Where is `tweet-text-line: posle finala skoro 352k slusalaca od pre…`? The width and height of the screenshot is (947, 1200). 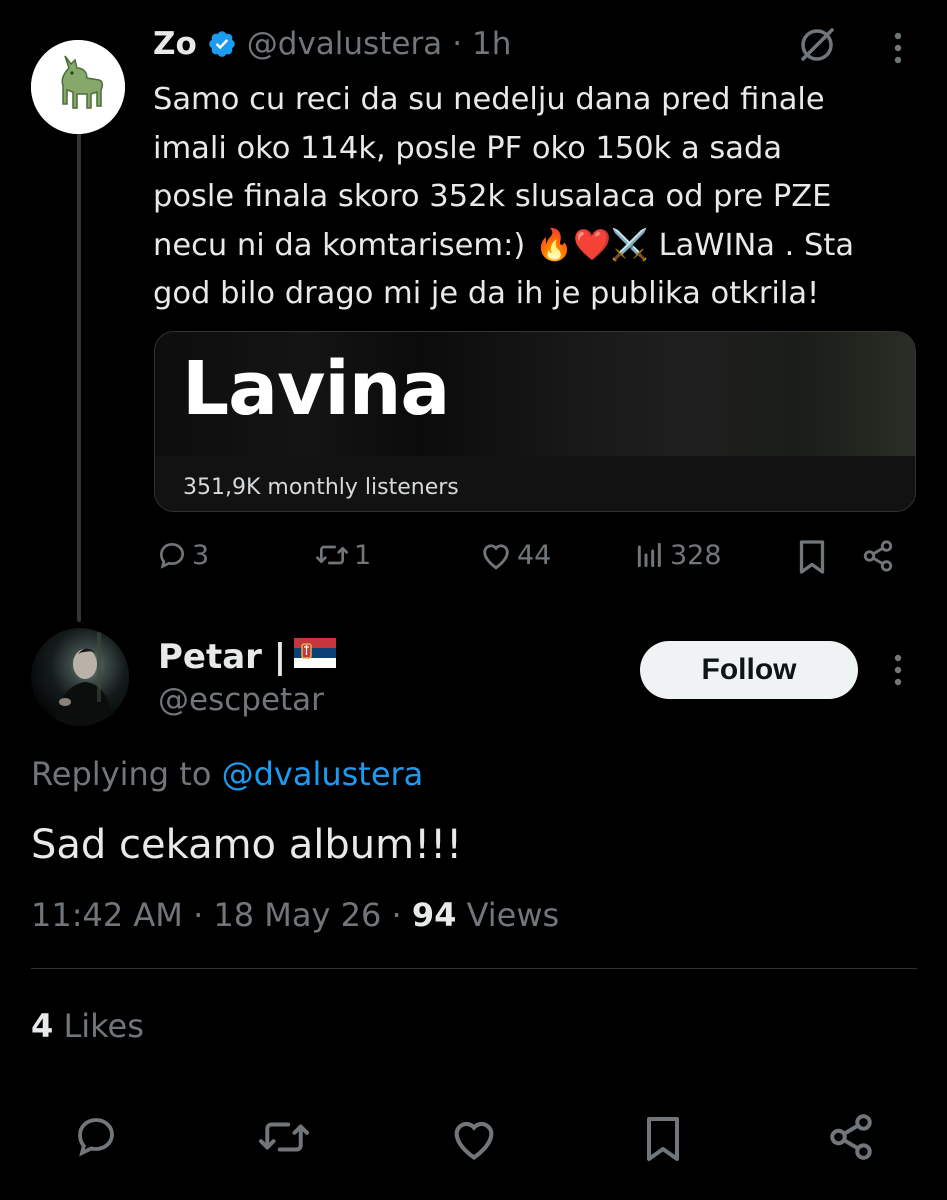 tweet-text-line: posle finala skoro 352k slusalaca od pre… is located at coordinates (492, 196).